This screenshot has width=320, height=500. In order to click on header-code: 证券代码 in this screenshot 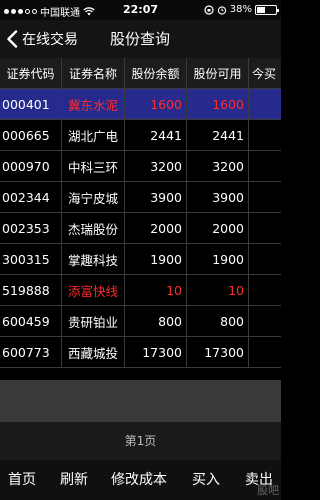, I will do `click(31, 73)`.